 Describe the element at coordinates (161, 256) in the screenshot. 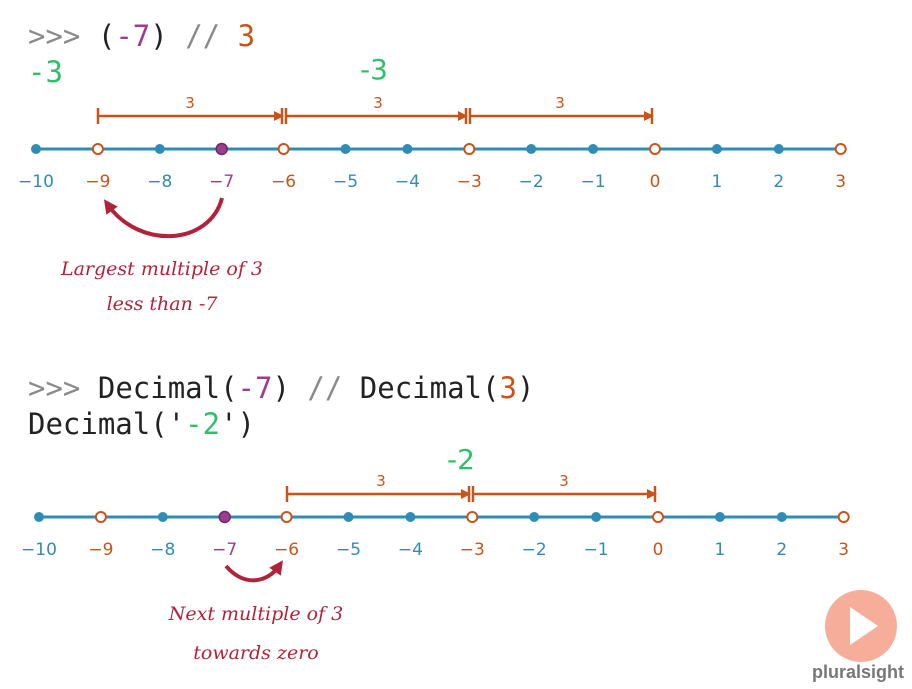

I see `annotation-1: Largest multiple of 3 less than -7` at that location.